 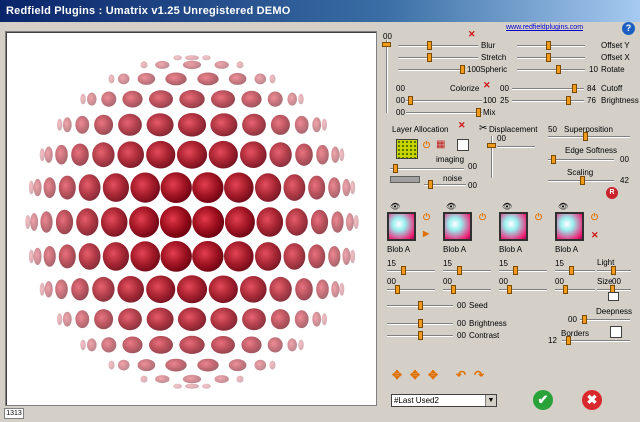 I want to click on website-link: www.redfieldplugins.com, so click(x=544, y=27).